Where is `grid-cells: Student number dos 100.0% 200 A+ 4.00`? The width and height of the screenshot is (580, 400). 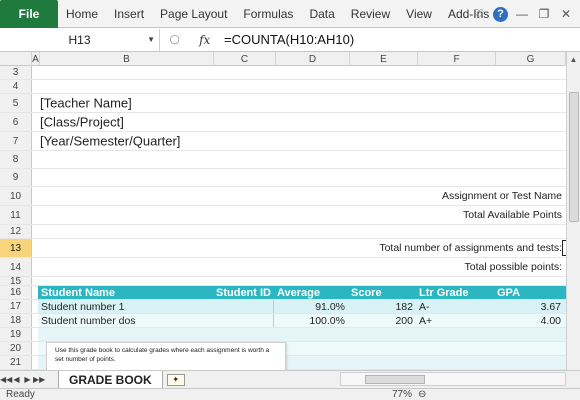
grid-cells: Student number dos 100.0% 200 A+ 4.00 is located at coordinates (299, 320).